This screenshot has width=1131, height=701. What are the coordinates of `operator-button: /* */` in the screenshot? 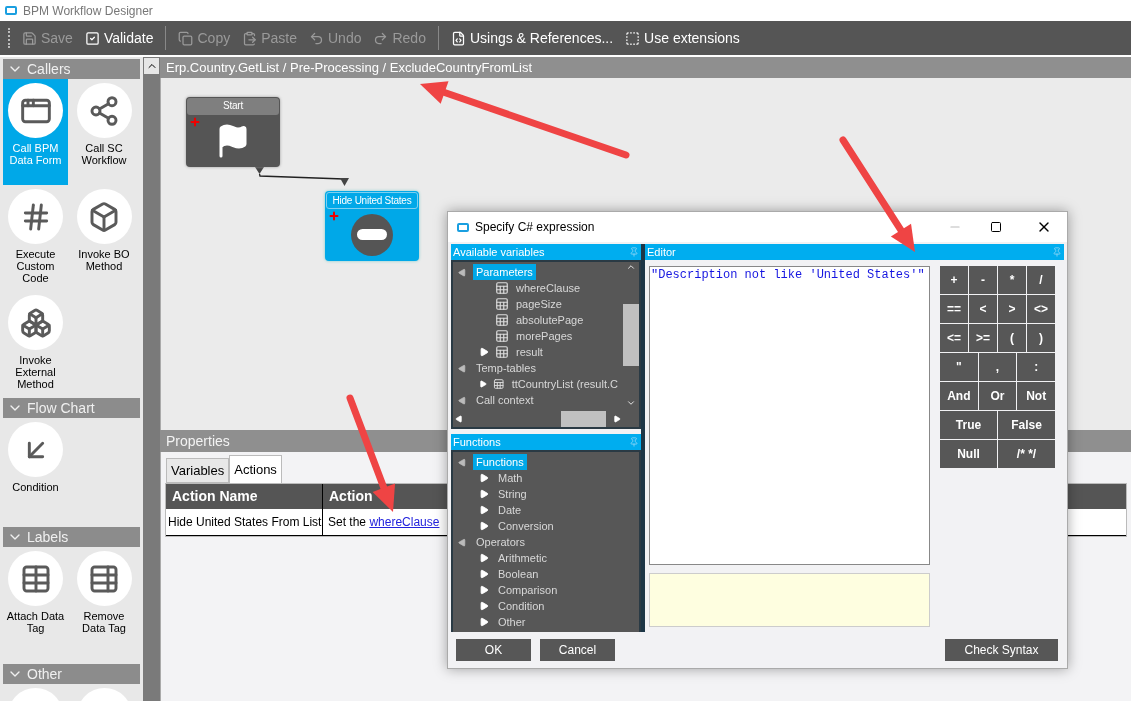 It's located at (1026, 454).